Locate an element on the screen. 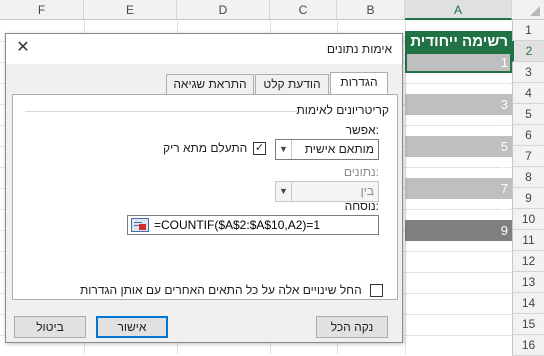 This screenshot has height=356, width=544. row-header-11: 11 is located at coordinates (528, 240).